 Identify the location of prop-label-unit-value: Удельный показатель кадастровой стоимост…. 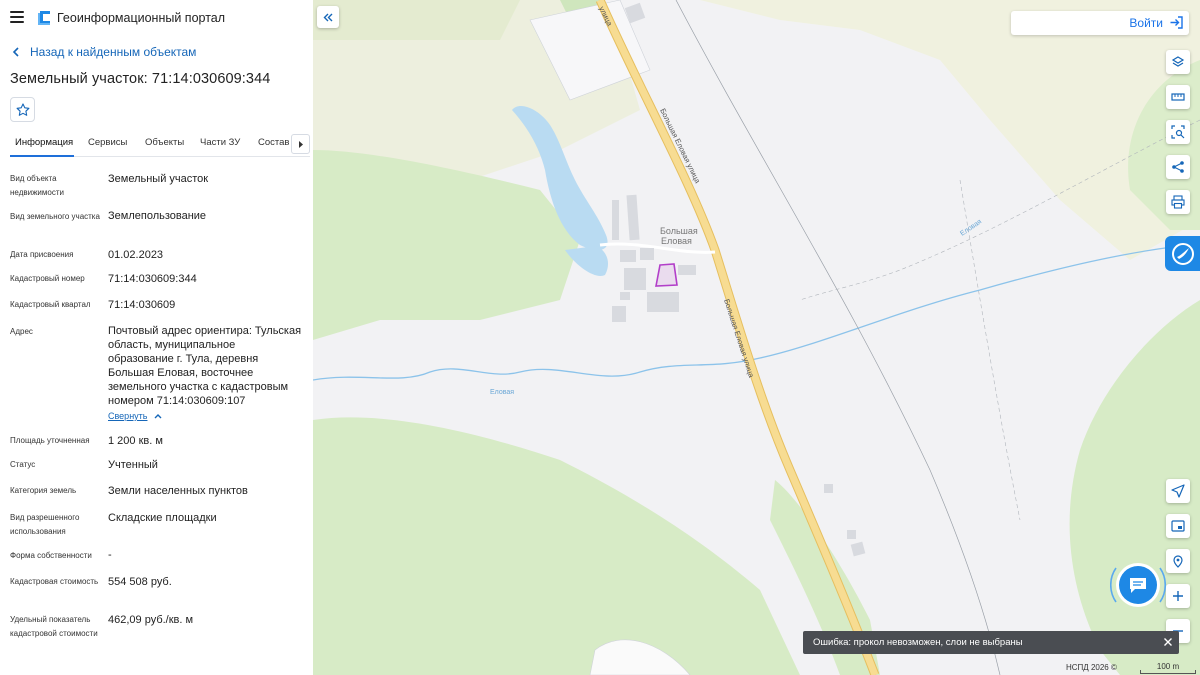
(54, 626).